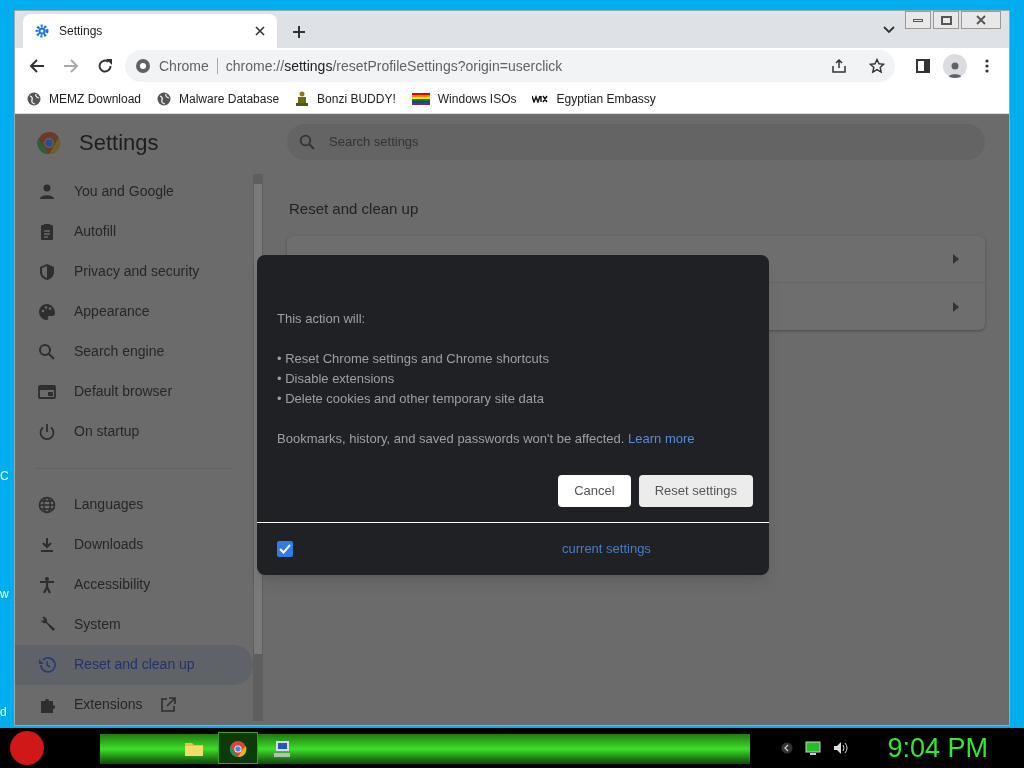 Image resolution: width=1024 pixels, height=768 pixels. I want to click on rainbow-flag-icon, so click(420, 98).